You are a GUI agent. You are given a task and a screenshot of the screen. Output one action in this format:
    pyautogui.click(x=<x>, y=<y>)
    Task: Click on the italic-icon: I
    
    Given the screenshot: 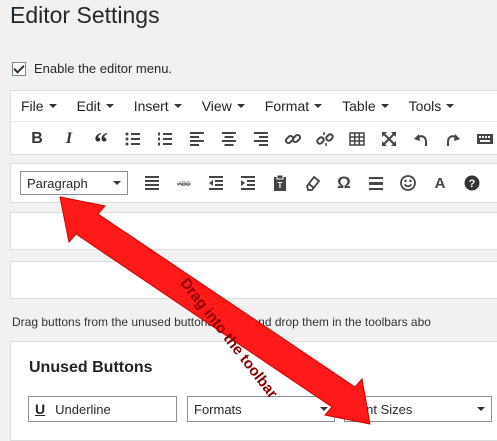 What is the action you would take?
    pyautogui.click(x=69, y=138)
    